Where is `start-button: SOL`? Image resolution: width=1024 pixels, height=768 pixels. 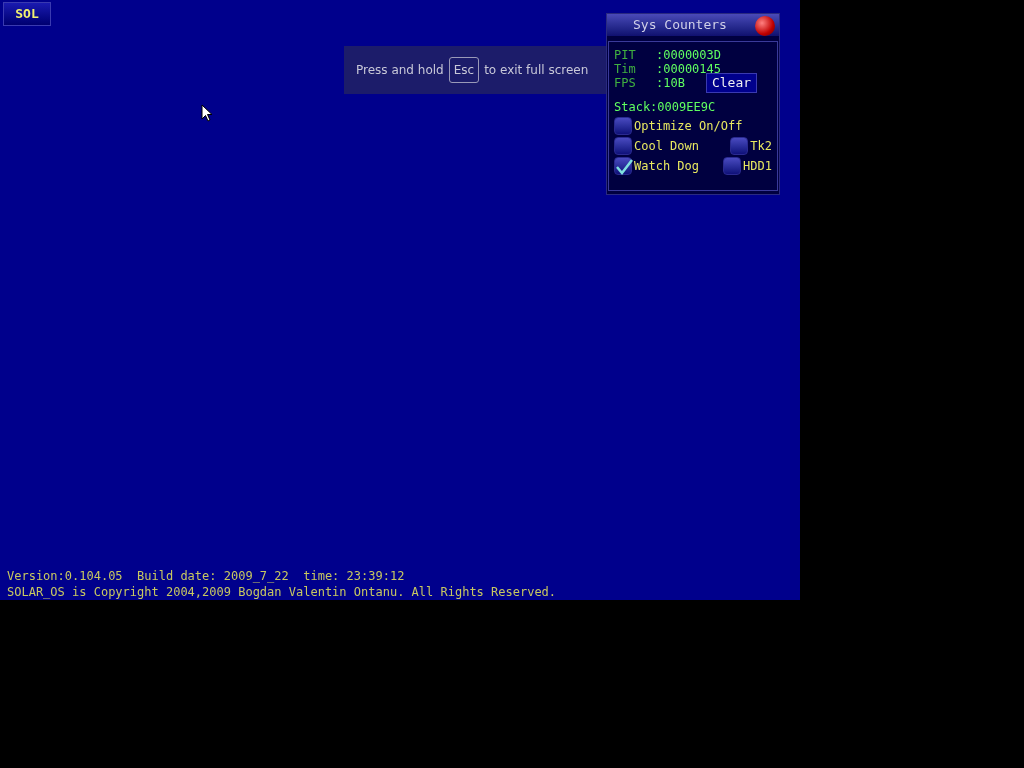
start-button: SOL is located at coordinates (27, 14).